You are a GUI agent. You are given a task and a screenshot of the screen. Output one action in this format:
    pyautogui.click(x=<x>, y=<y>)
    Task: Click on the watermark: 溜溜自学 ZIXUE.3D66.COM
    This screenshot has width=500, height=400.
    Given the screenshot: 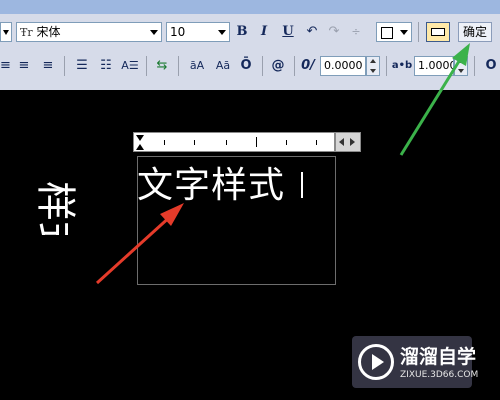 What is the action you would take?
    pyautogui.click(x=415, y=362)
    